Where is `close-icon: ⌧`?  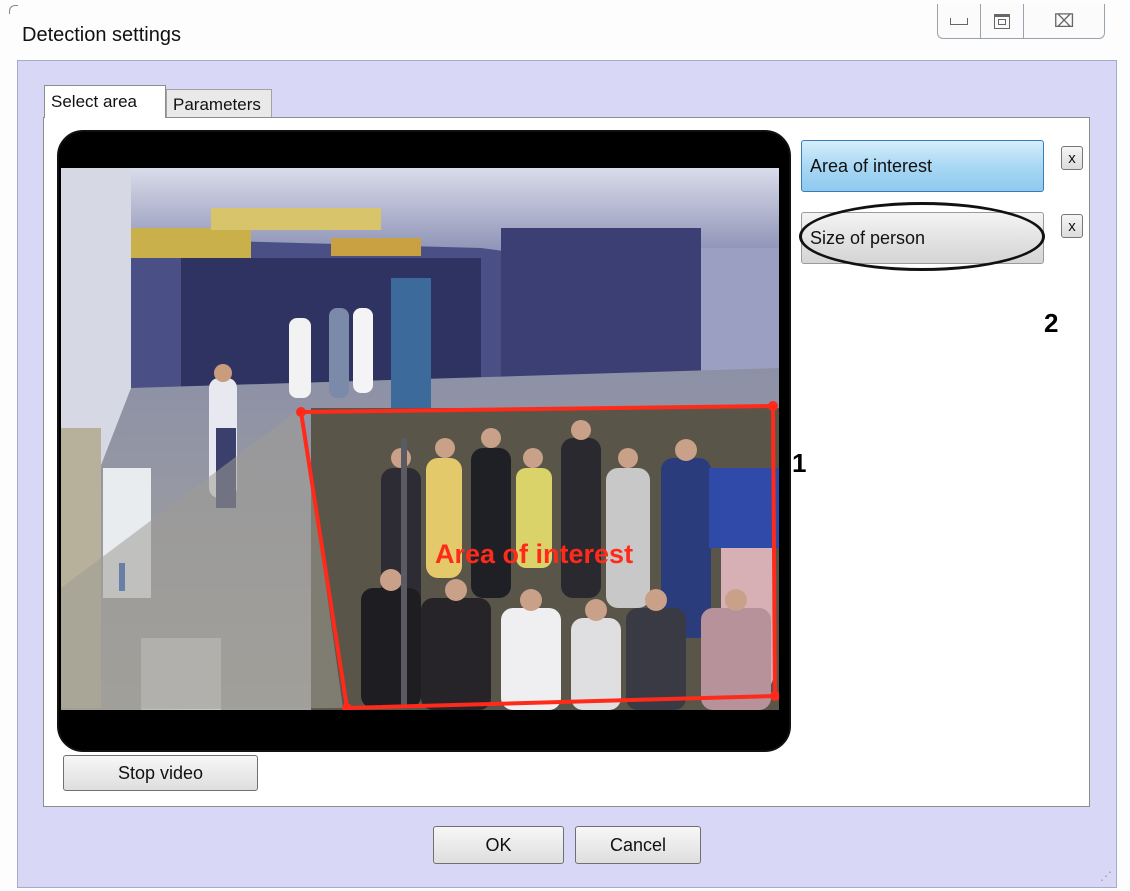 close-icon: ⌧ is located at coordinates (1064, 21).